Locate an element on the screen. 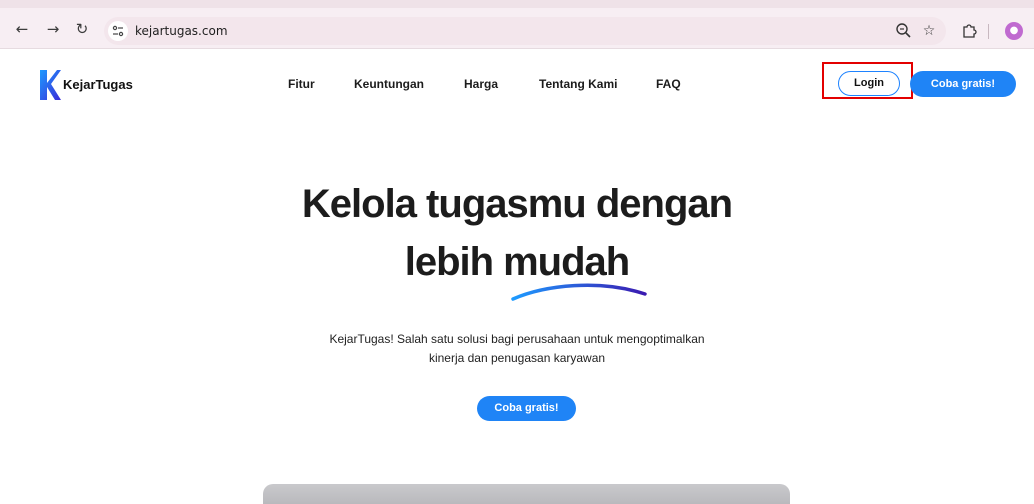  logo-k-icon is located at coordinates (50, 85).